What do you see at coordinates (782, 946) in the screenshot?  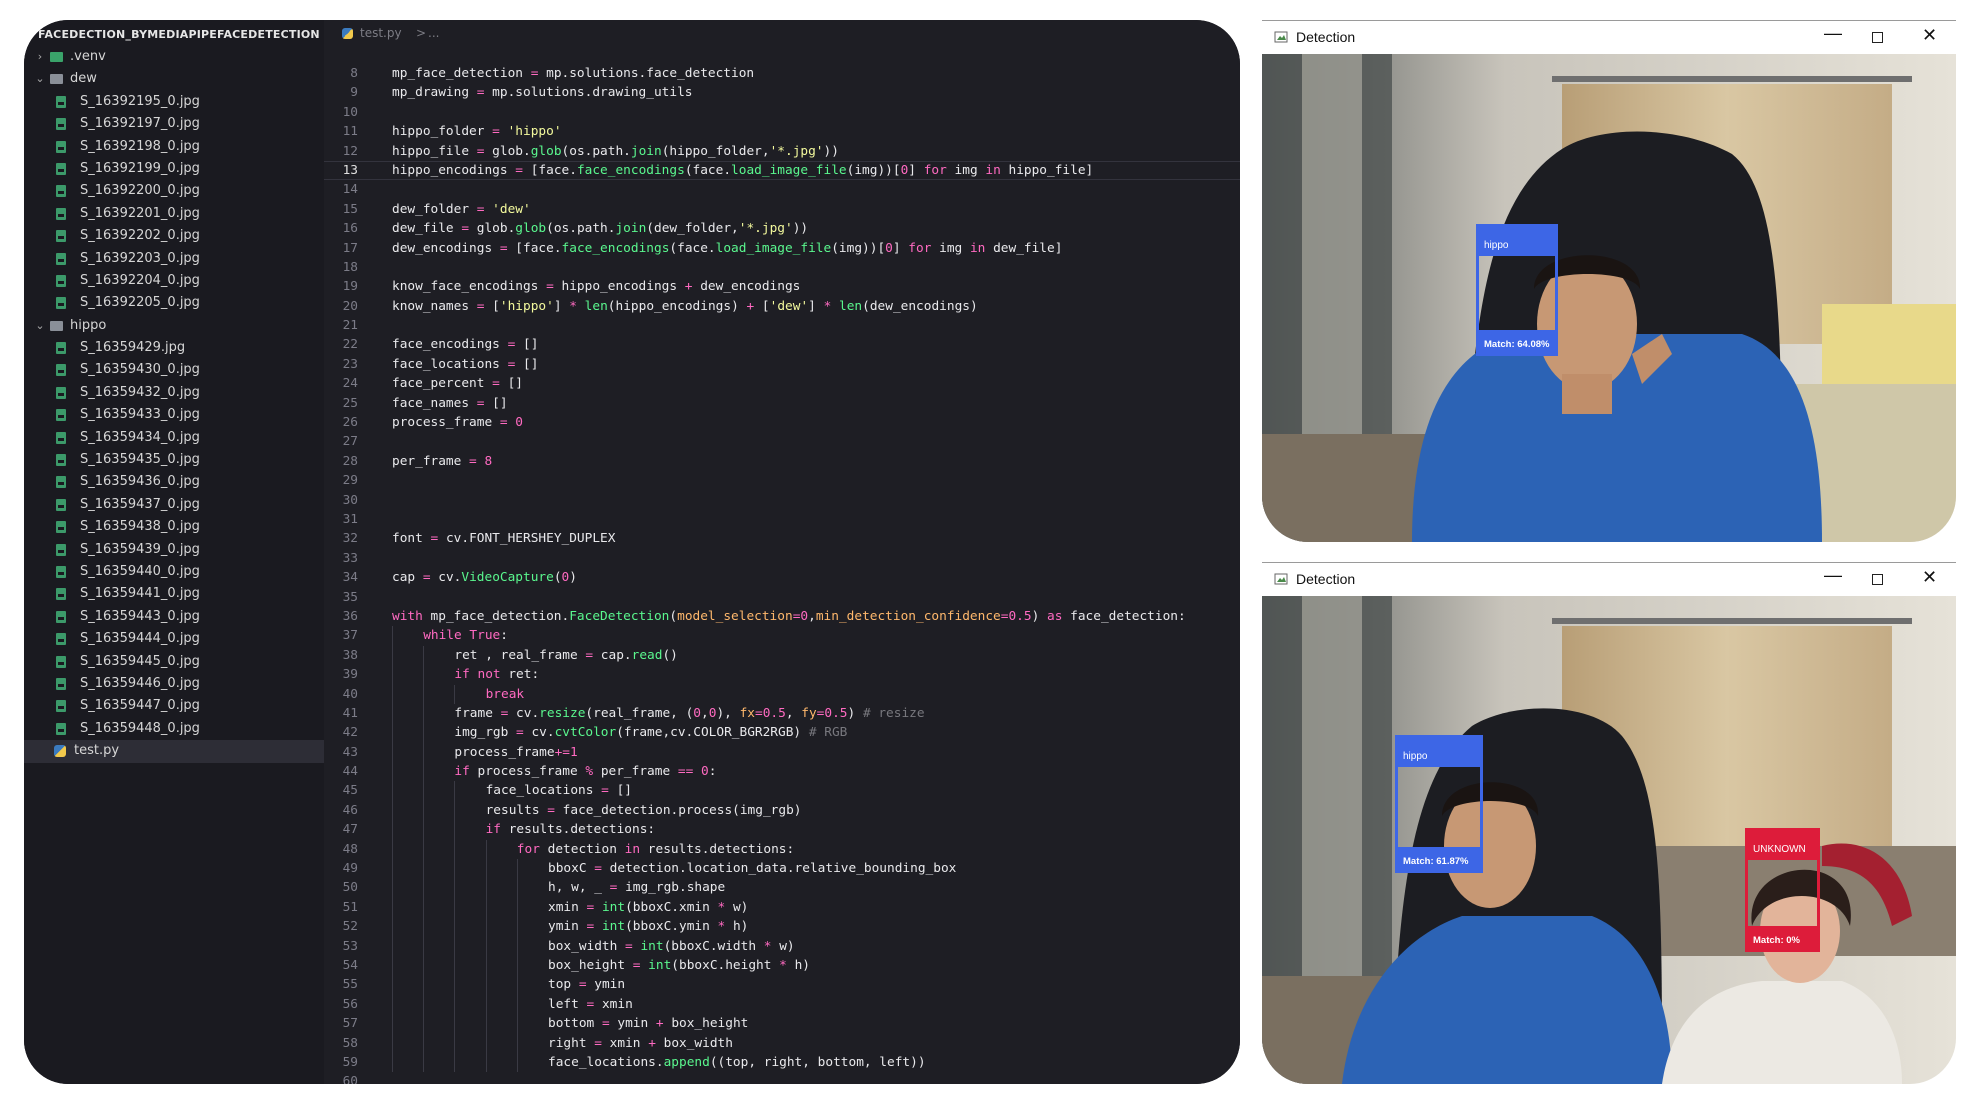 I see `code-line: 53 box_width = int(bboxC.width * w)` at bounding box center [782, 946].